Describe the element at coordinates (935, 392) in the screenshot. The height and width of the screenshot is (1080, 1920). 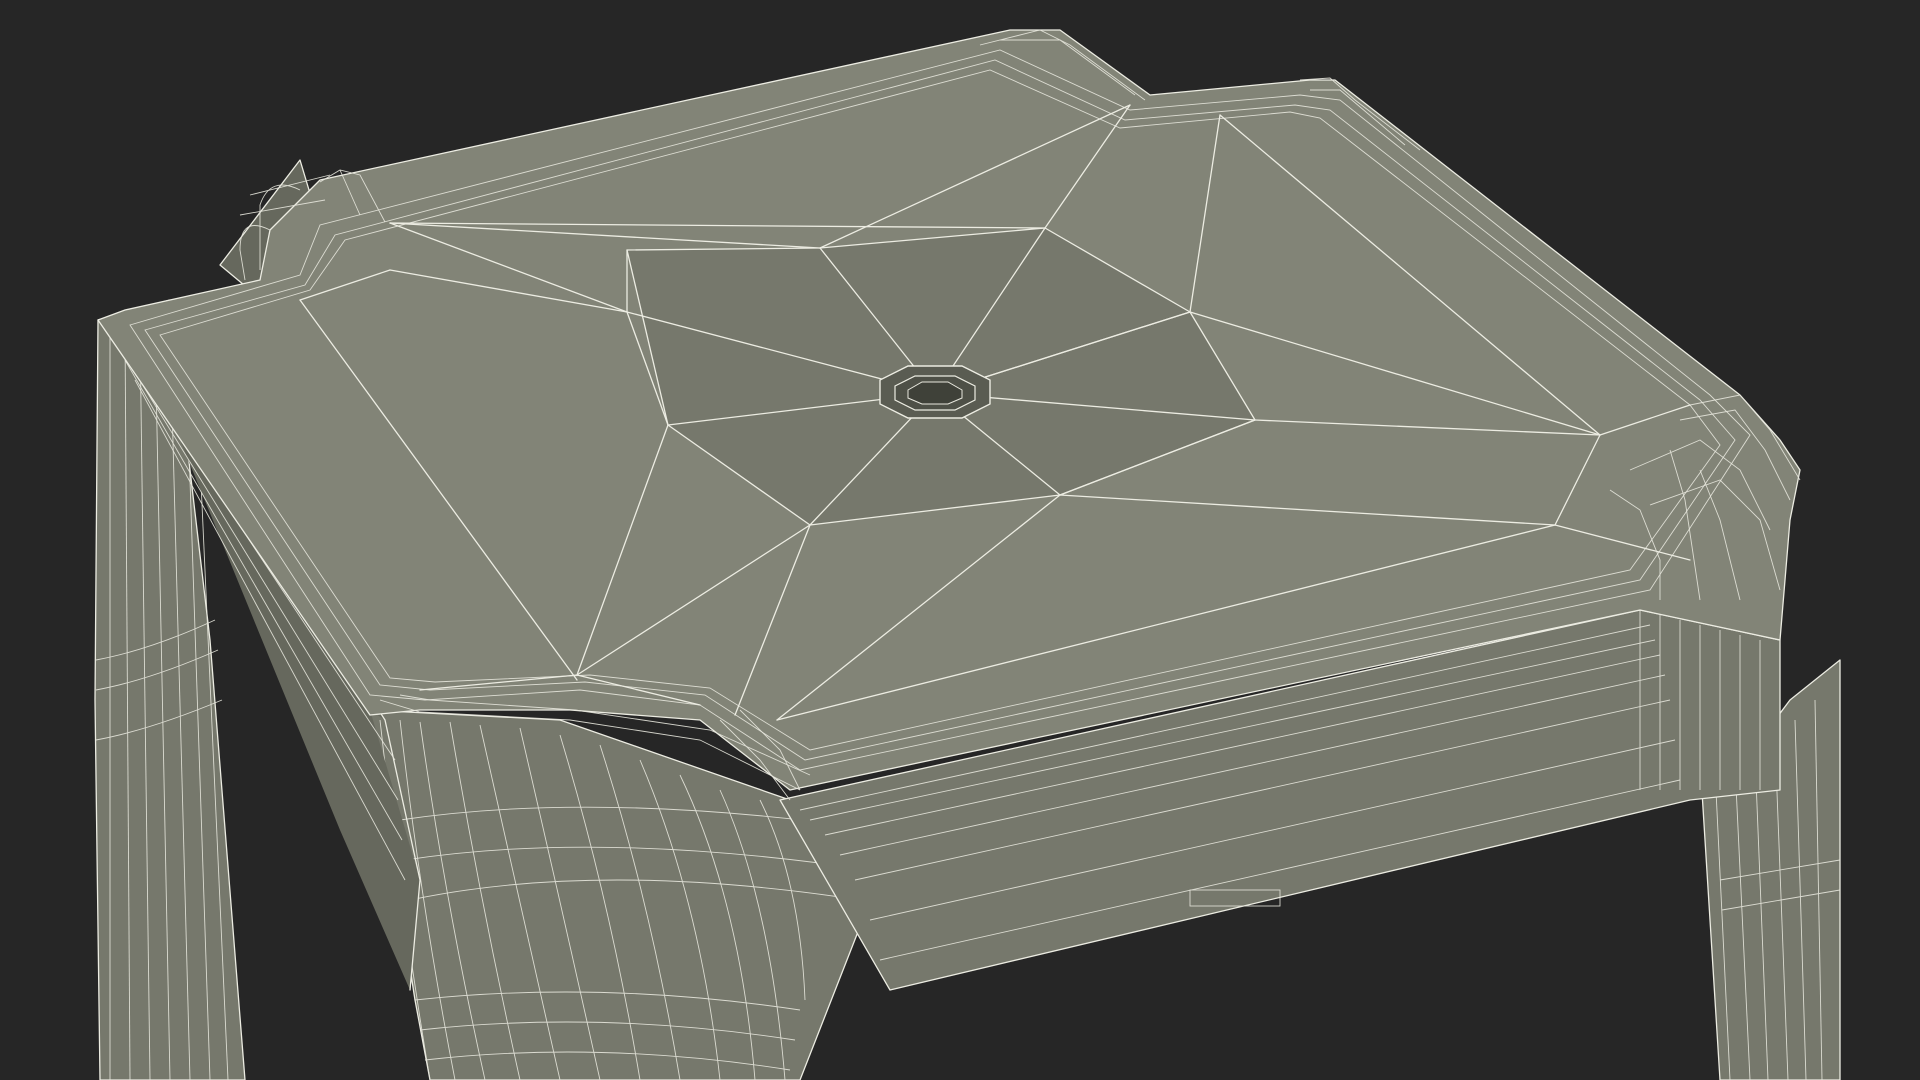
I see `umbrella-hole` at that location.